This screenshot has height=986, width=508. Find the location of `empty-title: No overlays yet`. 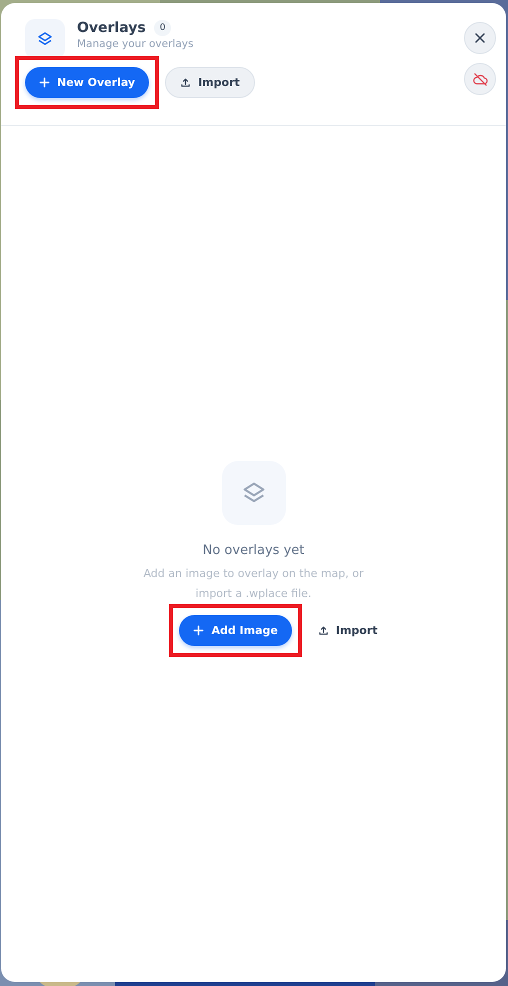

empty-title: No overlays yet is located at coordinates (253, 550).